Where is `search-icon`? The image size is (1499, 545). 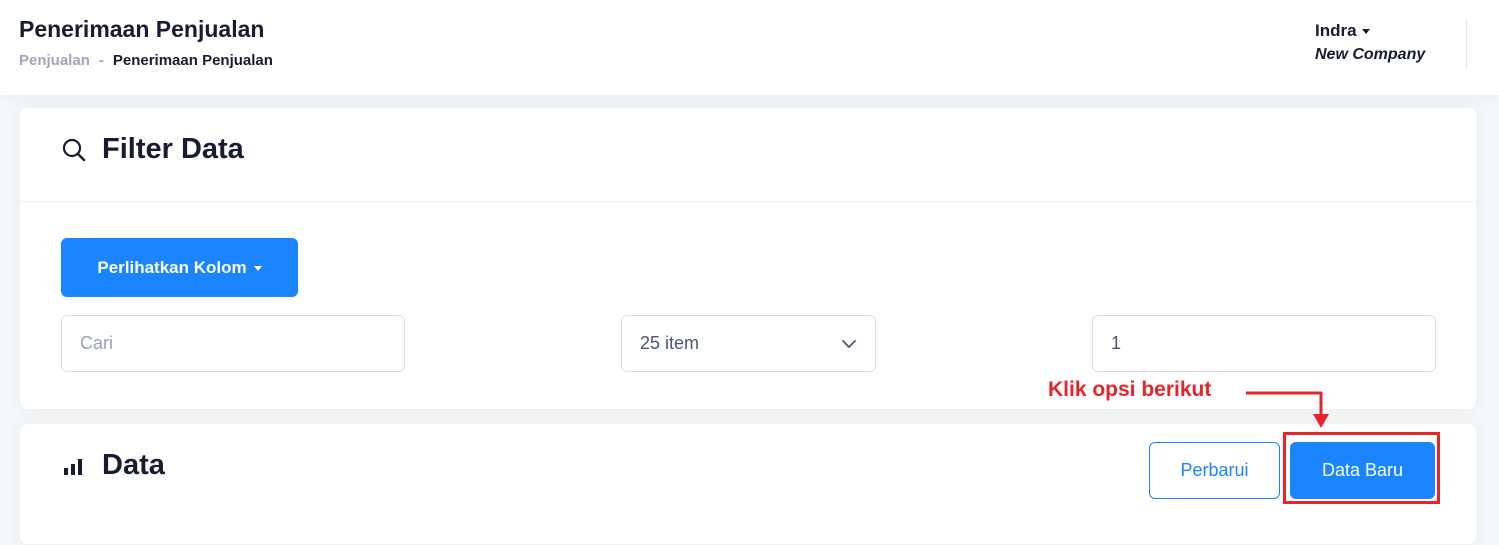
search-icon is located at coordinates (74, 150).